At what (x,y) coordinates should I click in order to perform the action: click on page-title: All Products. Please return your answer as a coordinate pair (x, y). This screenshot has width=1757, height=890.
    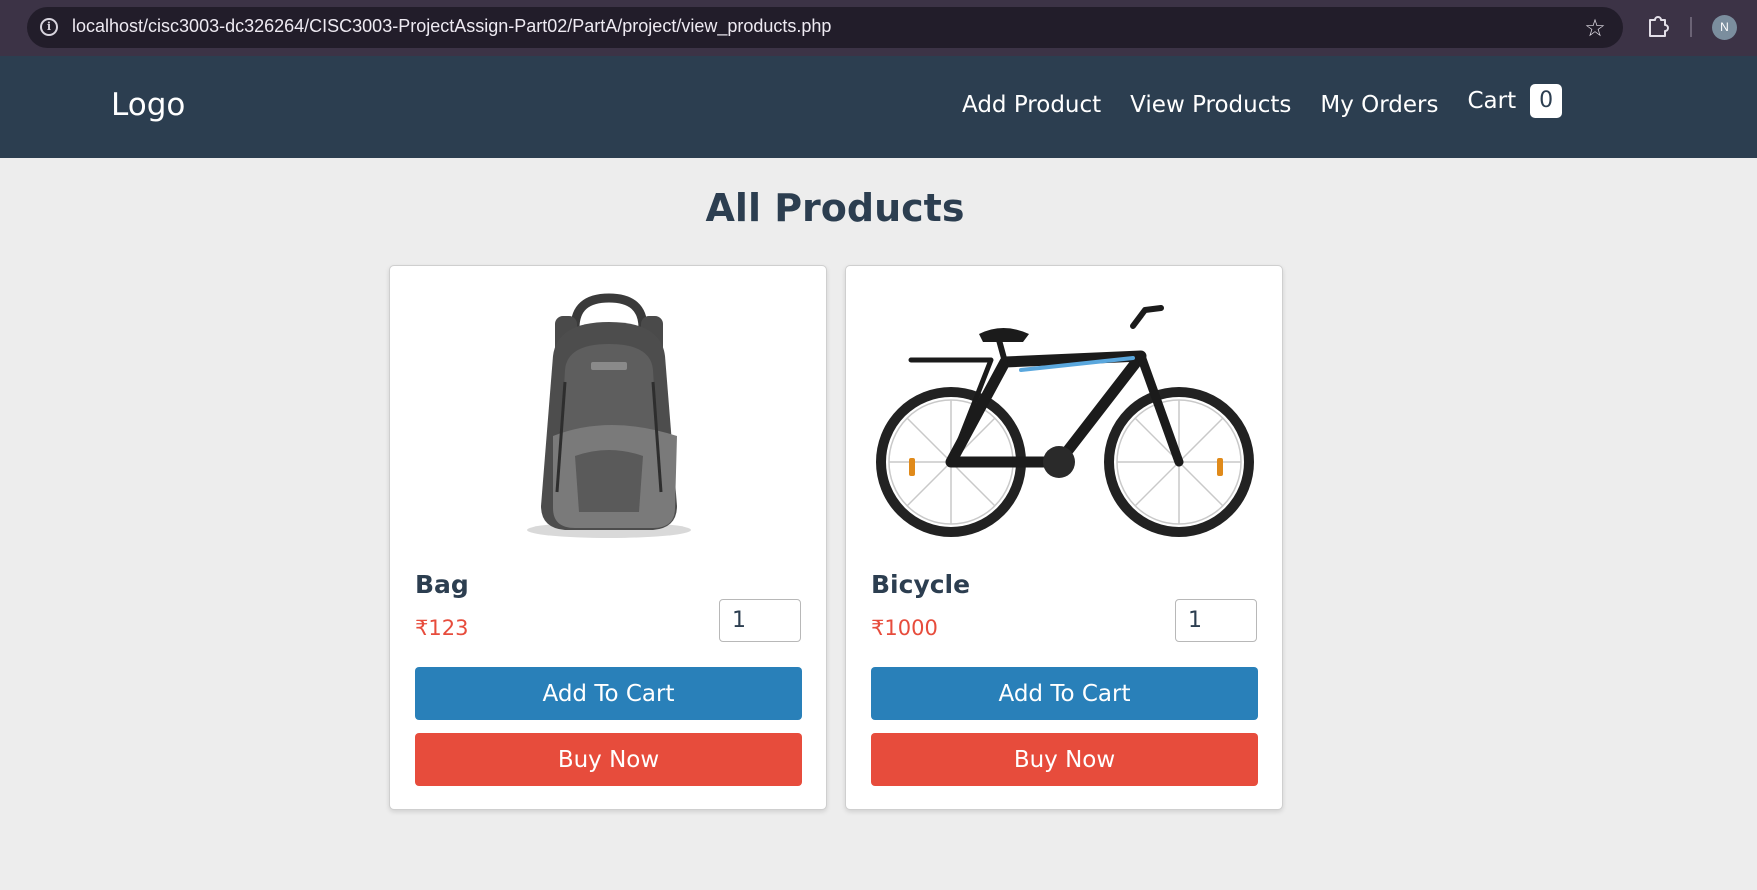
    Looking at the image, I should click on (835, 208).